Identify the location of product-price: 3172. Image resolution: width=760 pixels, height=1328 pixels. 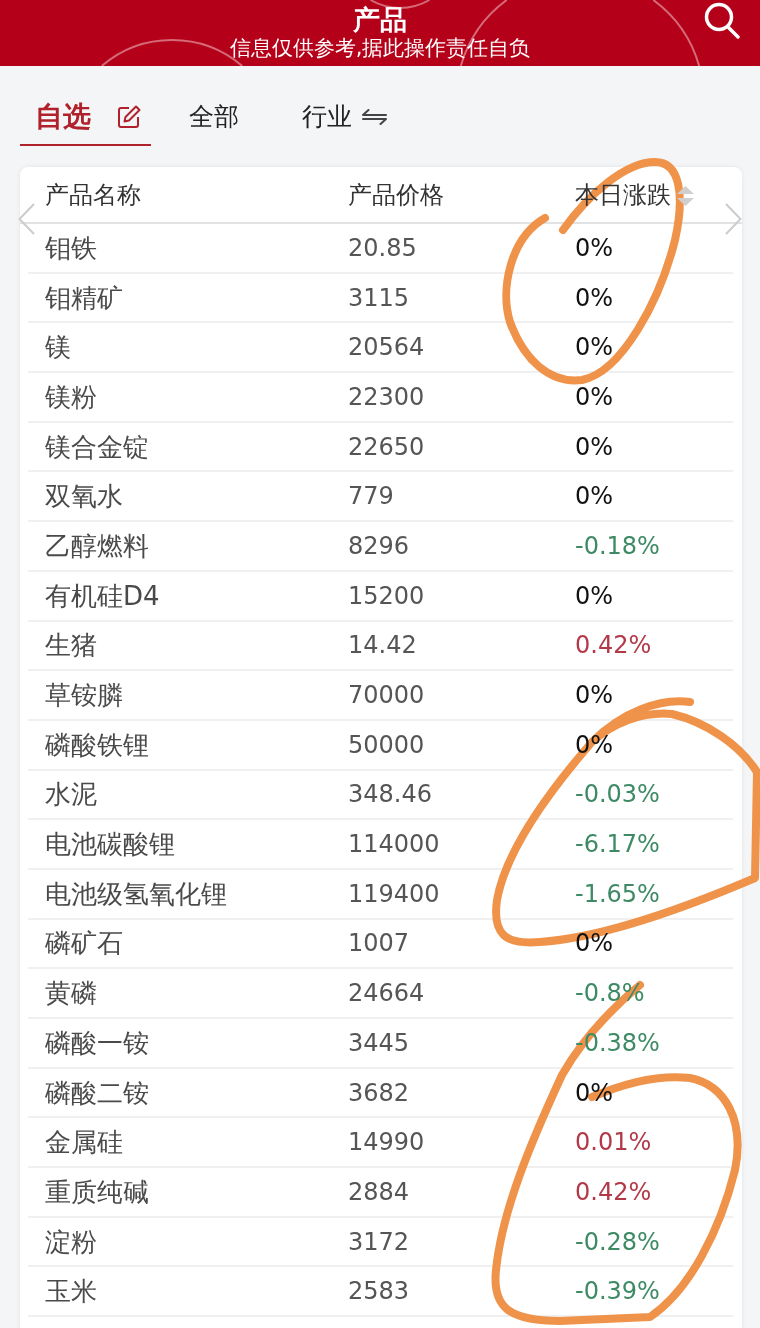
(379, 1241).